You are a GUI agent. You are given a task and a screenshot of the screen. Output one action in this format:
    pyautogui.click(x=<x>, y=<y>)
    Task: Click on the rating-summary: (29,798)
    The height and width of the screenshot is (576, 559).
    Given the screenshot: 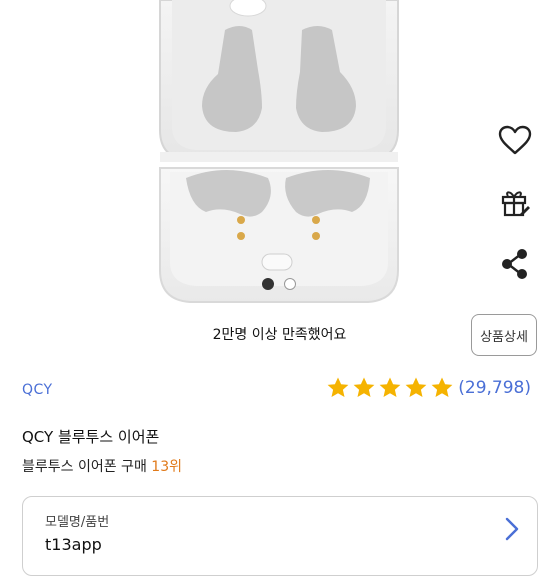 What is the action you would take?
    pyautogui.click(x=428, y=388)
    